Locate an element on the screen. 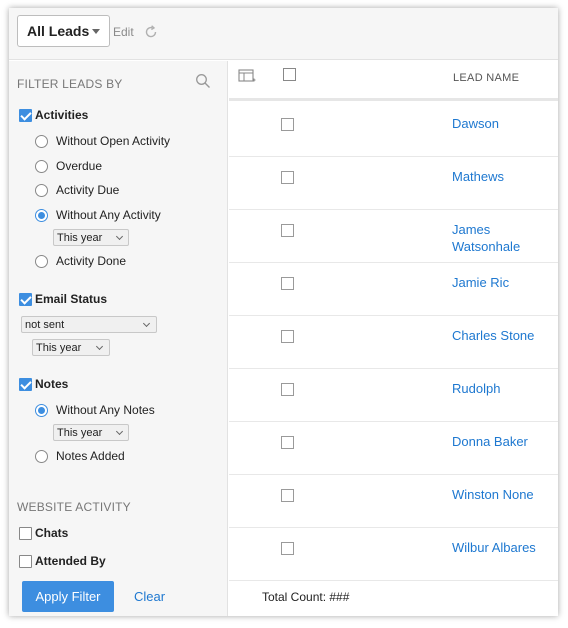 The image size is (568, 628). website-activity-title: WEBSITE ACTIVITY is located at coordinates (74, 507).